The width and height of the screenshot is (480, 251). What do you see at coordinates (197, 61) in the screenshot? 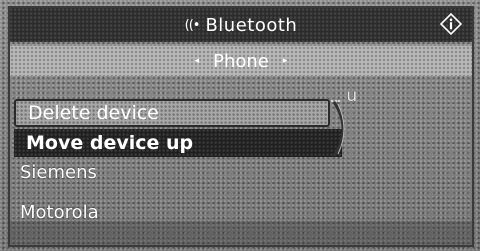
I see `tab-prev-arrow-icon: ◂` at bounding box center [197, 61].